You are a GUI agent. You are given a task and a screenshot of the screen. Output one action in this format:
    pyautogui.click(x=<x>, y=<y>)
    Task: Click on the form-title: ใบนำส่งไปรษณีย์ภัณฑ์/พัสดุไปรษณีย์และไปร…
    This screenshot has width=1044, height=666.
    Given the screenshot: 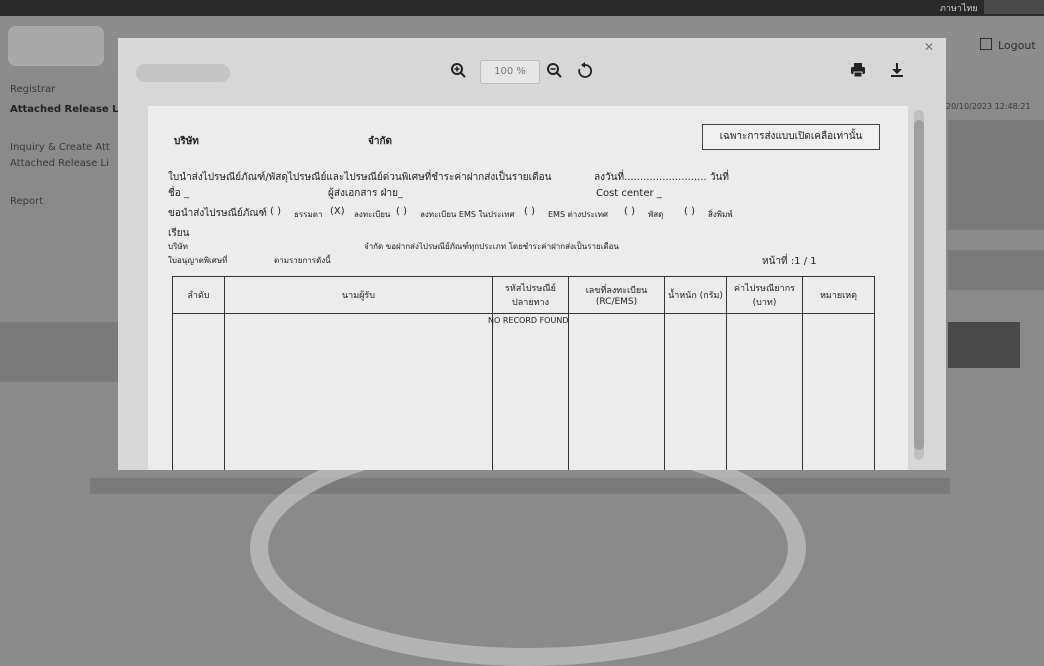 What is the action you would take?
    pyautogui.click(x=360, y=177)
    